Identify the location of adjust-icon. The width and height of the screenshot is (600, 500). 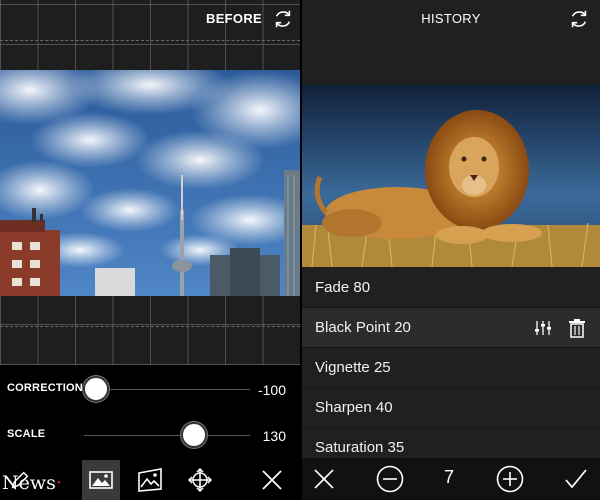
(543, 328).